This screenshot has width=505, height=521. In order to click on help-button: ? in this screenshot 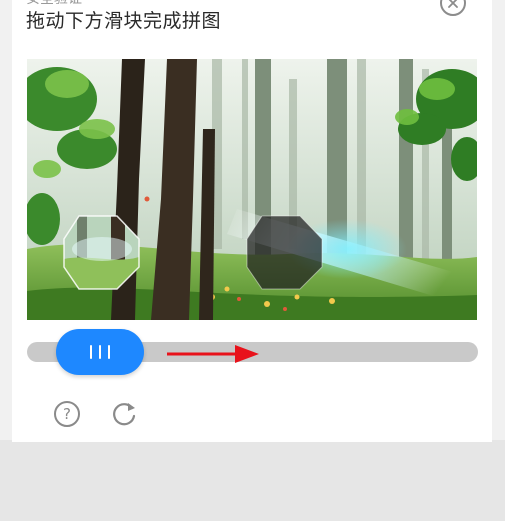, I will do `click(67, 414)`.